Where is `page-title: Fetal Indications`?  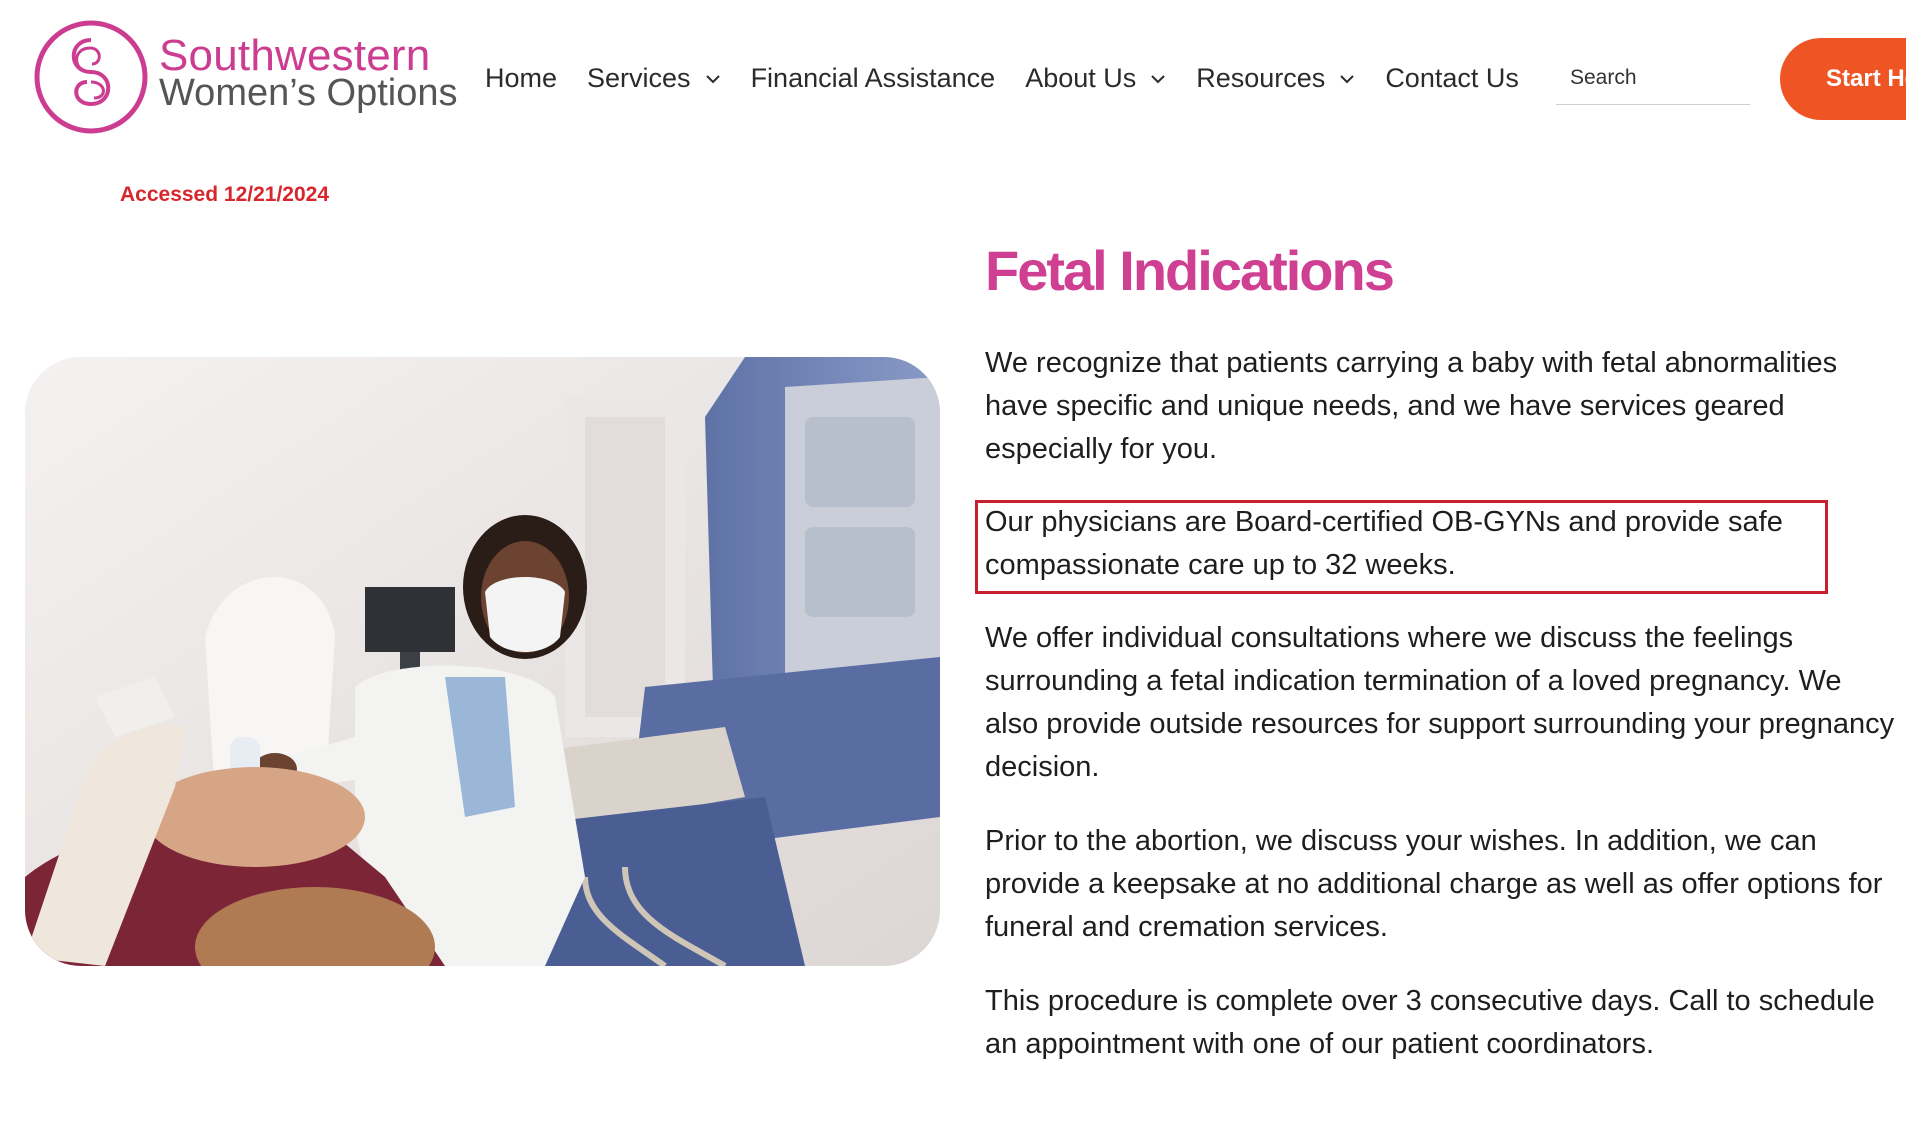 page-title: Fetal Indications is located at coordinates (1190, 270).